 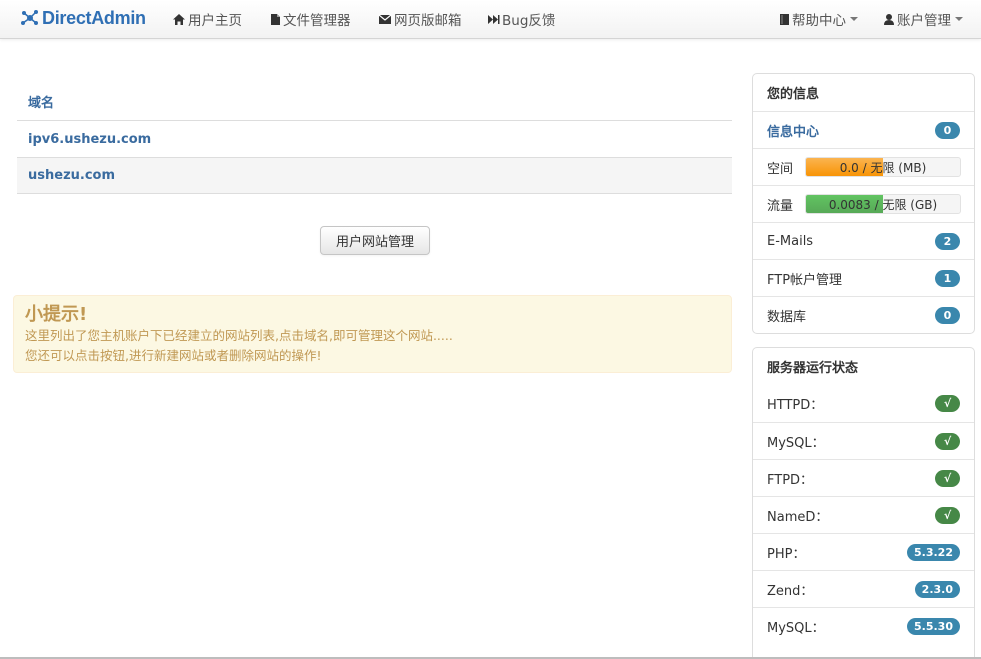 What do you see at coordinates (863, 477) in the screenshot?
I see `status-row: FTPD： √` at bounding box center [863, 477].